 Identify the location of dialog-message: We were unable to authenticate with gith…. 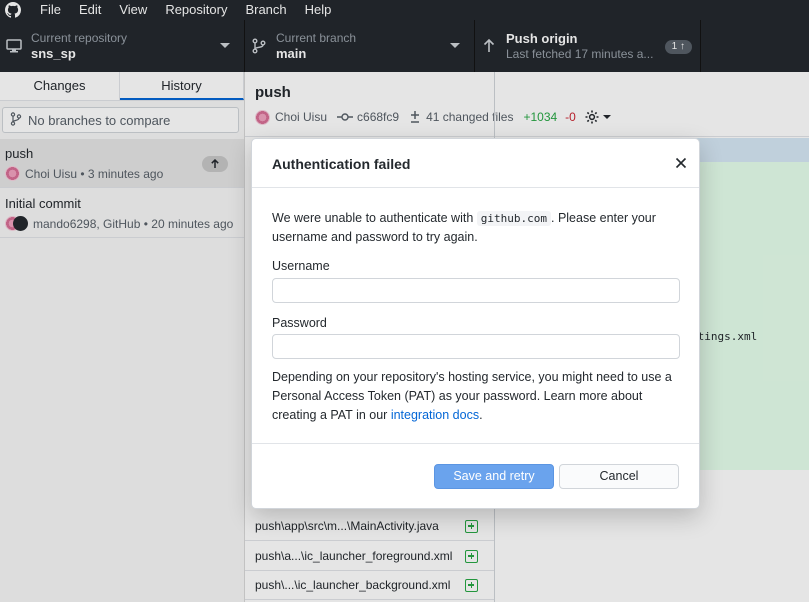
(477, 228).